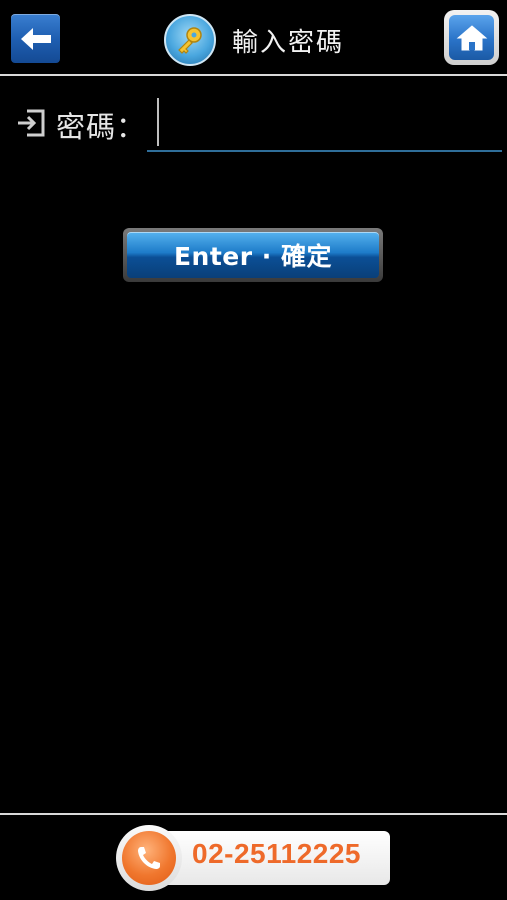  I want to click on header-divider, so click(253, 75).